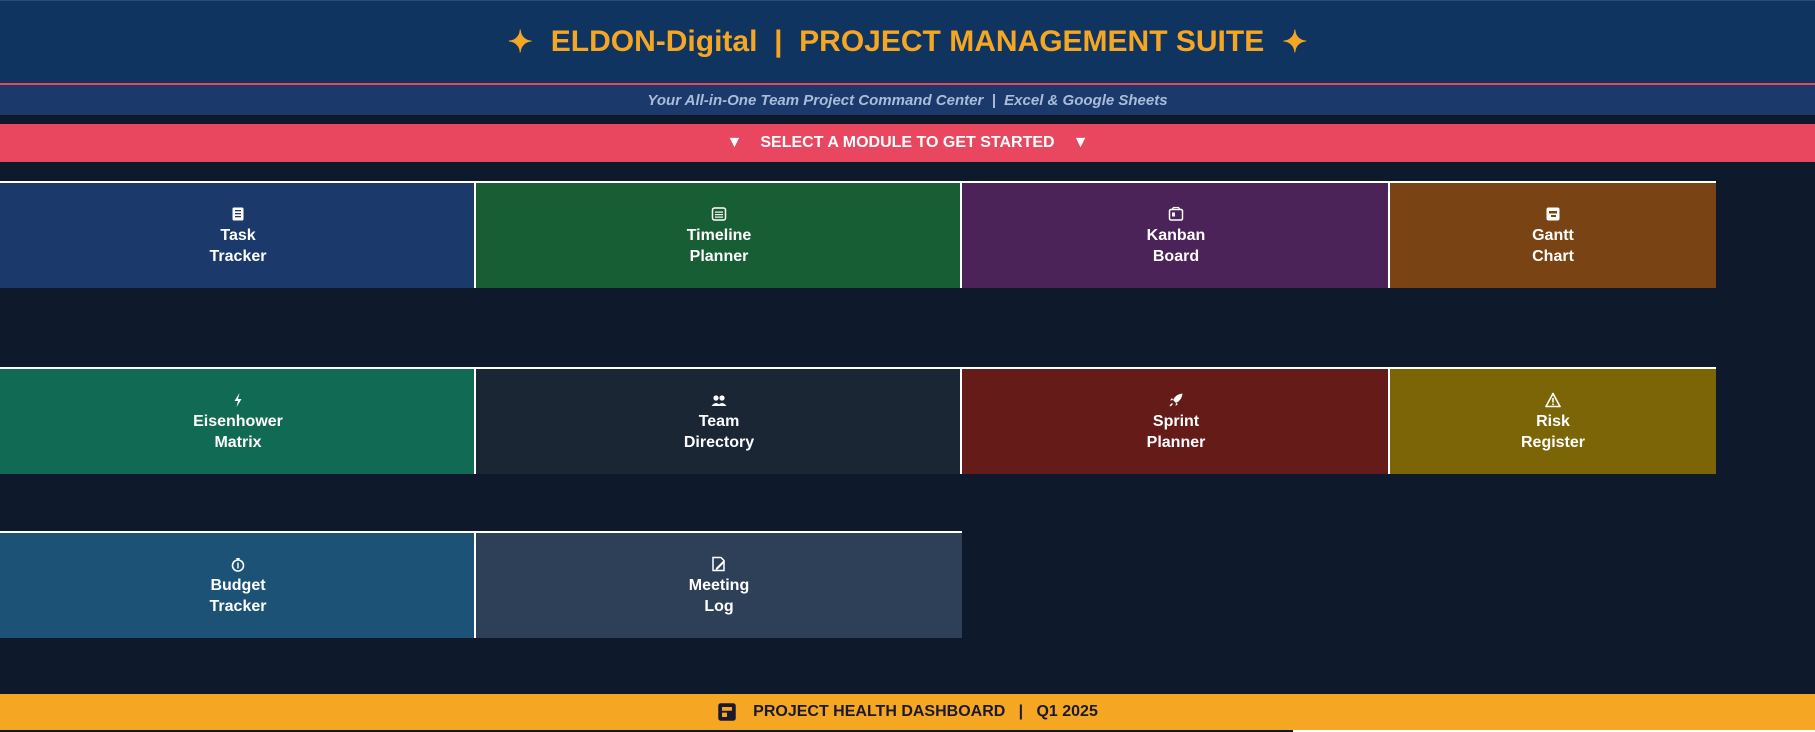  What do you see at coordinates (719, 442) in the screenshot?
I see `module-label-line2: Directory` at bounding box center [719, 442].